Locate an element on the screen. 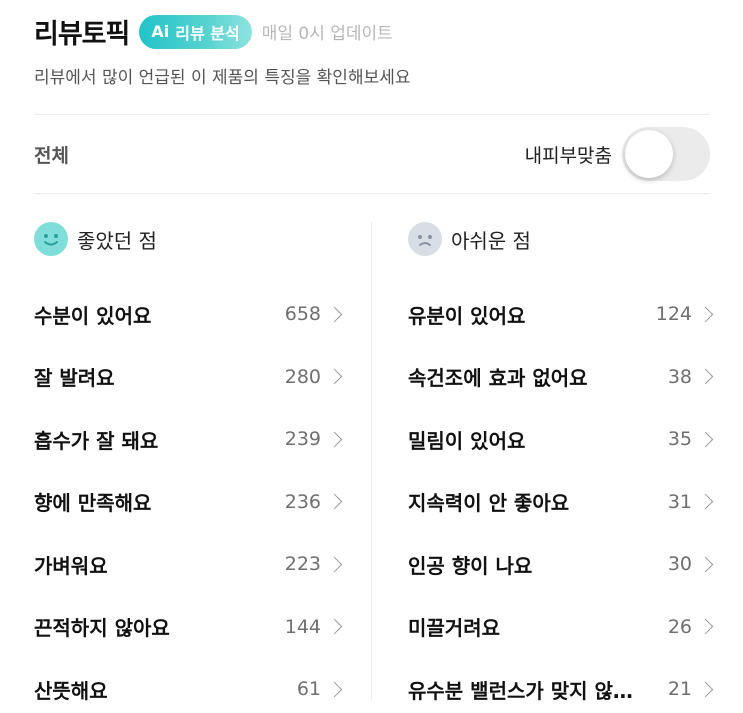 Image resolution: width=743 pixels, height=713 pixels. good-topic-row: 수분이 있어요 658 is located at coordinates (188, 314).